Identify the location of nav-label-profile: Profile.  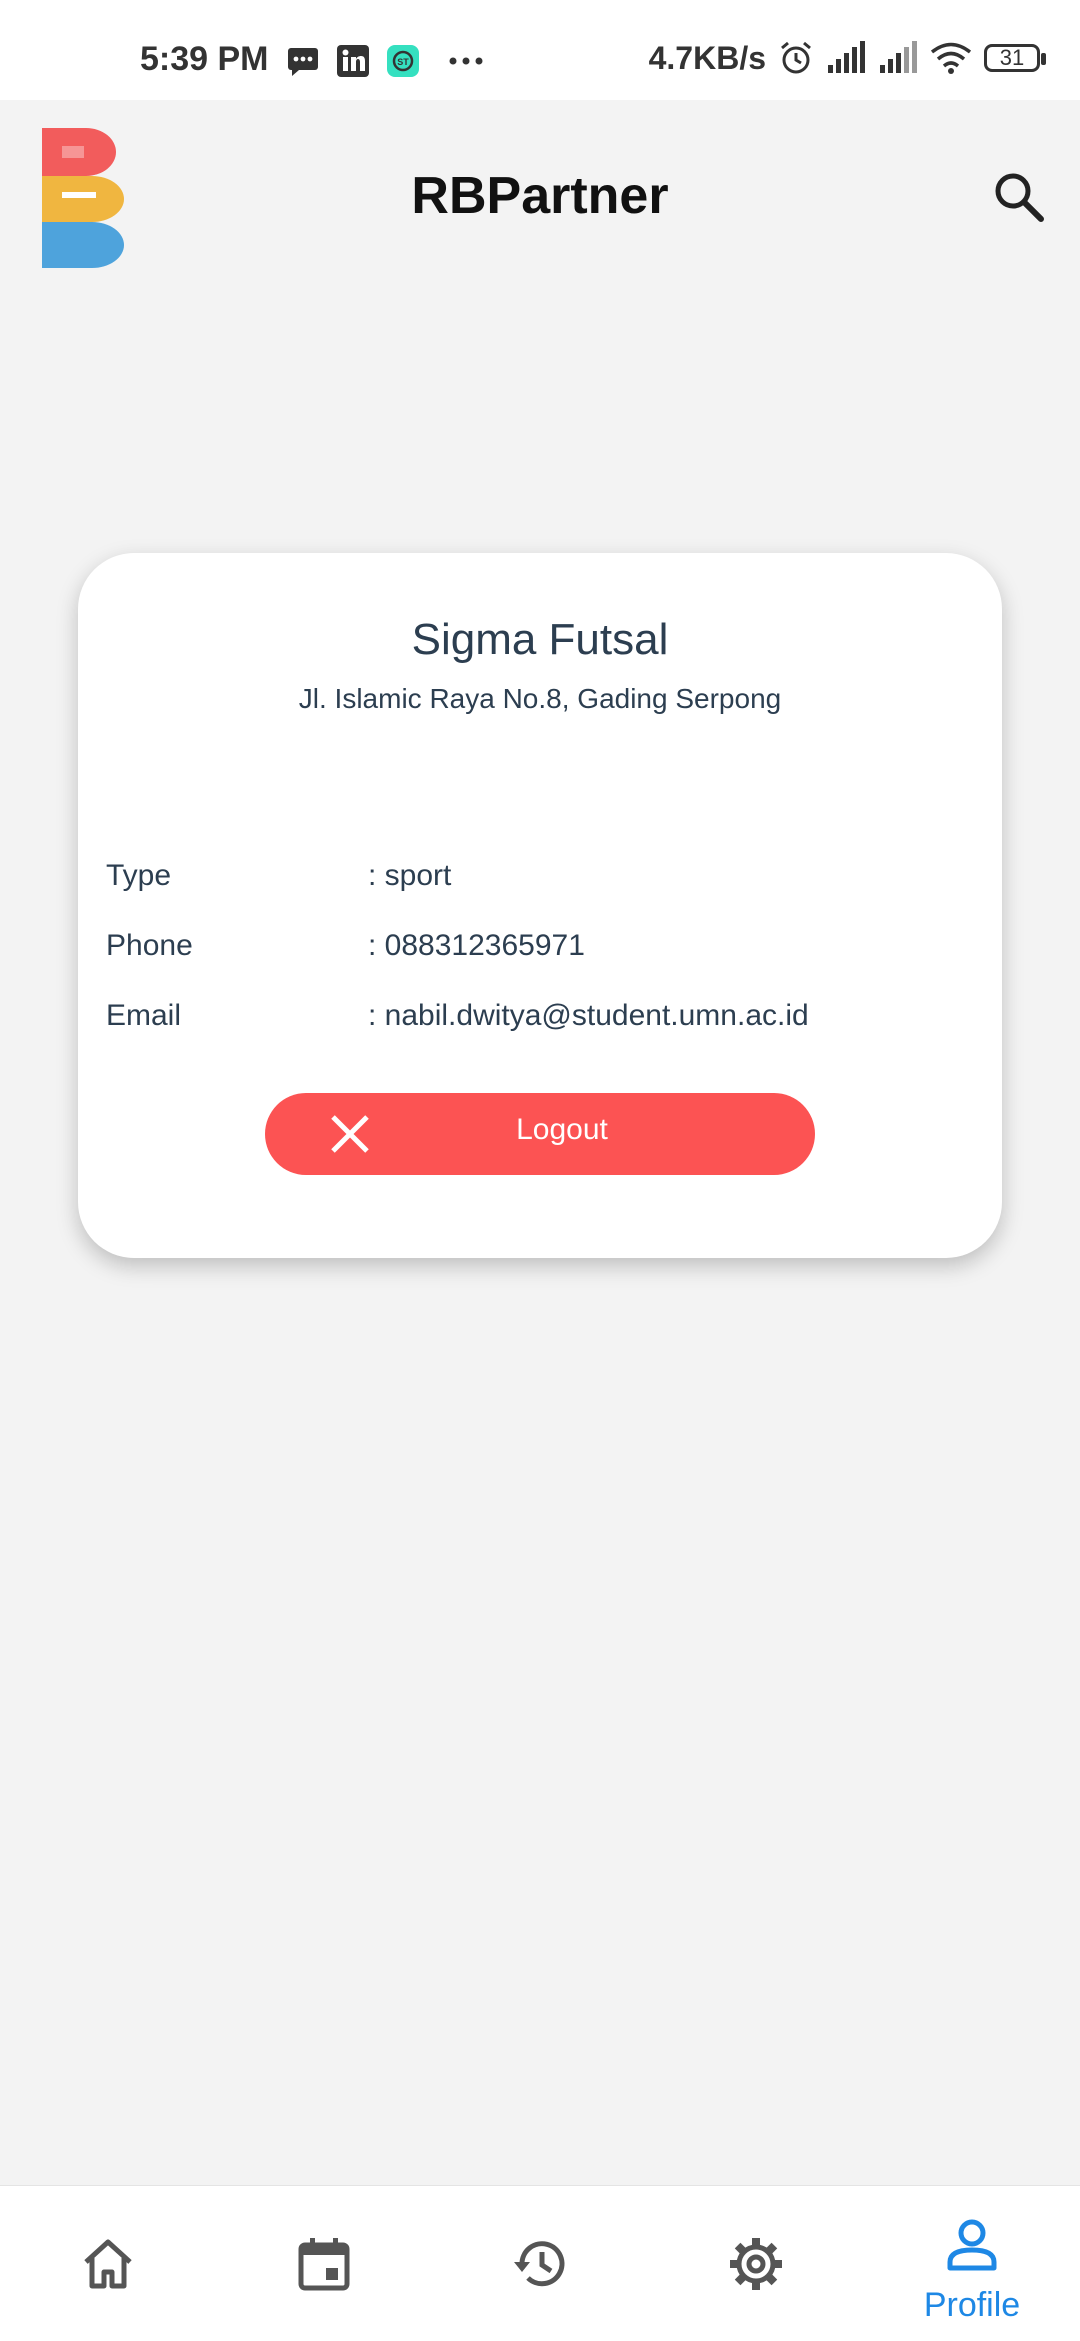
(972, 2305).